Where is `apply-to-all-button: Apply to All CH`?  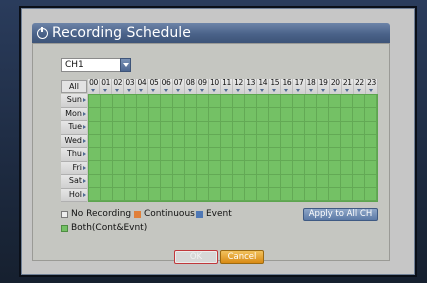 apply-to-all-button: Apply to All CH is located at coordinates (340, 214).